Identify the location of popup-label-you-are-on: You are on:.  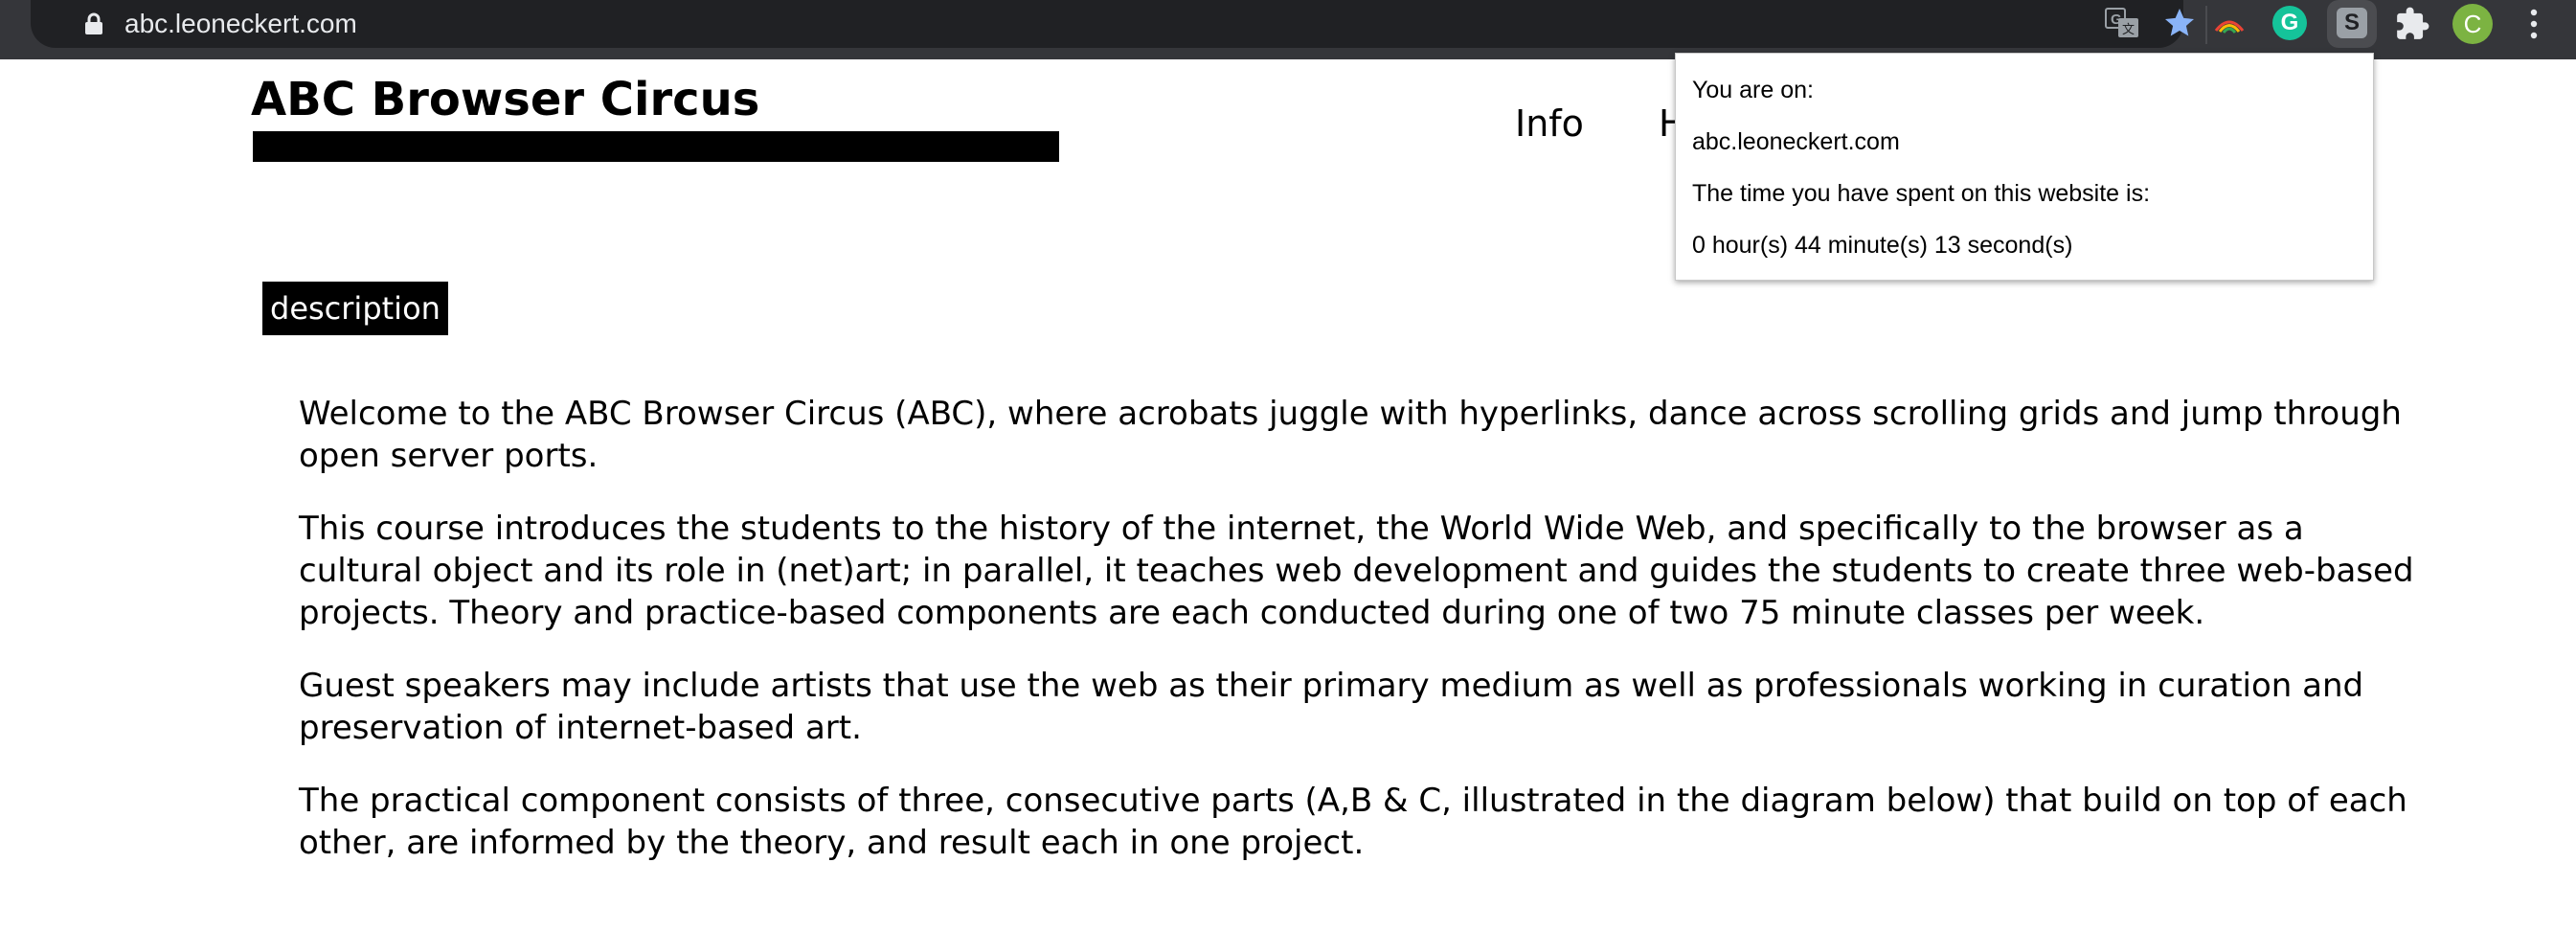
(1753, 90).